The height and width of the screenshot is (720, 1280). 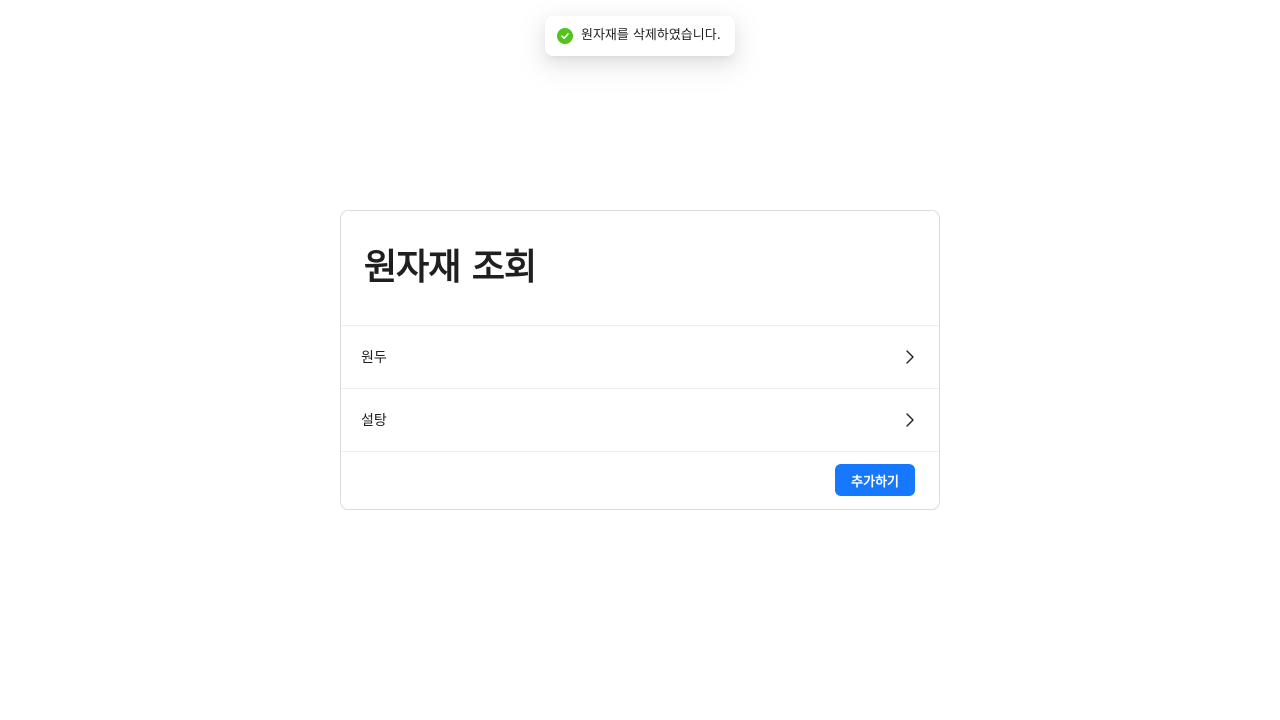 I want to click on toast-notification: 원자재를 삭제하였습니다., so click(x=640, y=36).